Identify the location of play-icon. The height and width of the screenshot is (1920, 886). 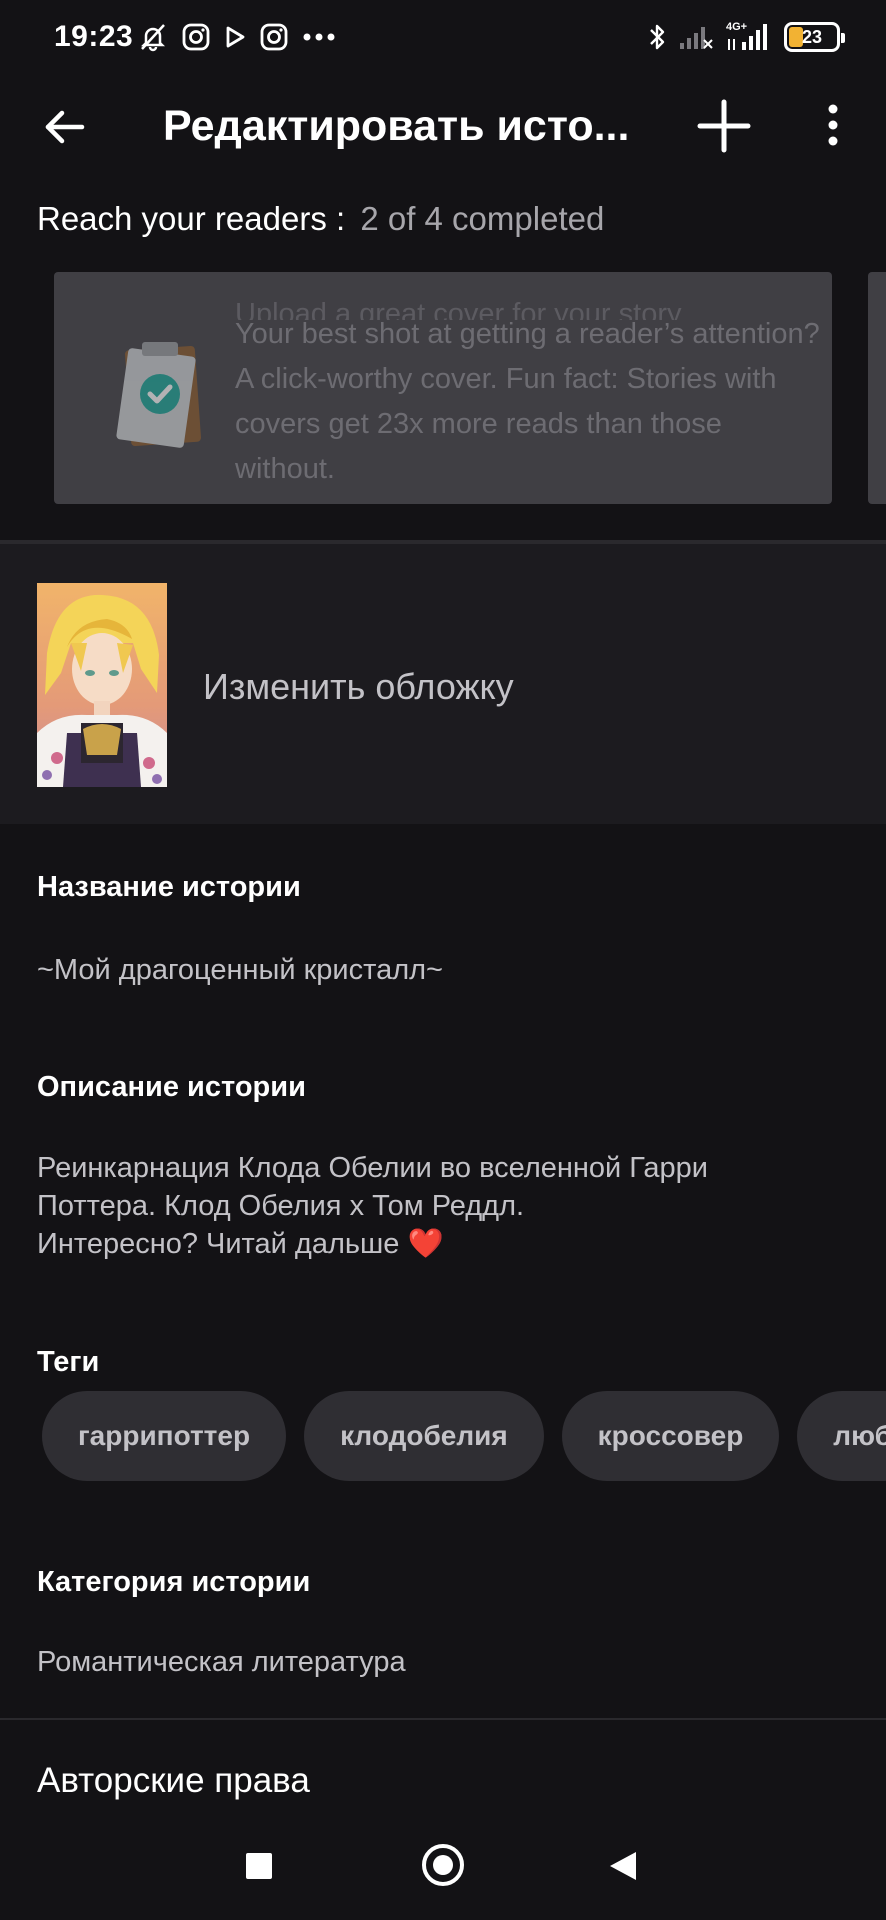
(235, 37).